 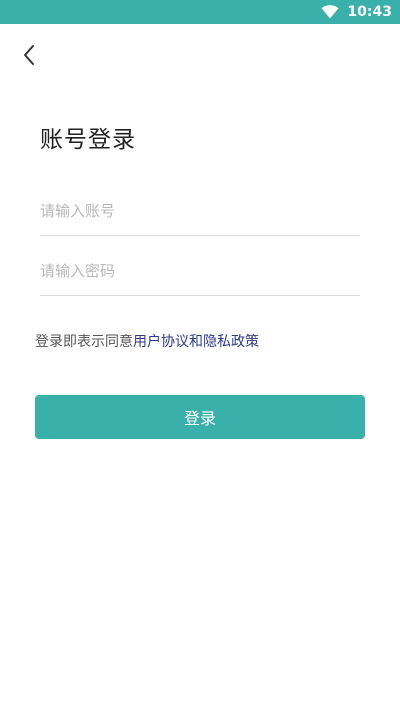 What do you see at coordinates (200, 12) in the screenshot?
I see `status-bar: 10:43` at bounding box center [200, 12].